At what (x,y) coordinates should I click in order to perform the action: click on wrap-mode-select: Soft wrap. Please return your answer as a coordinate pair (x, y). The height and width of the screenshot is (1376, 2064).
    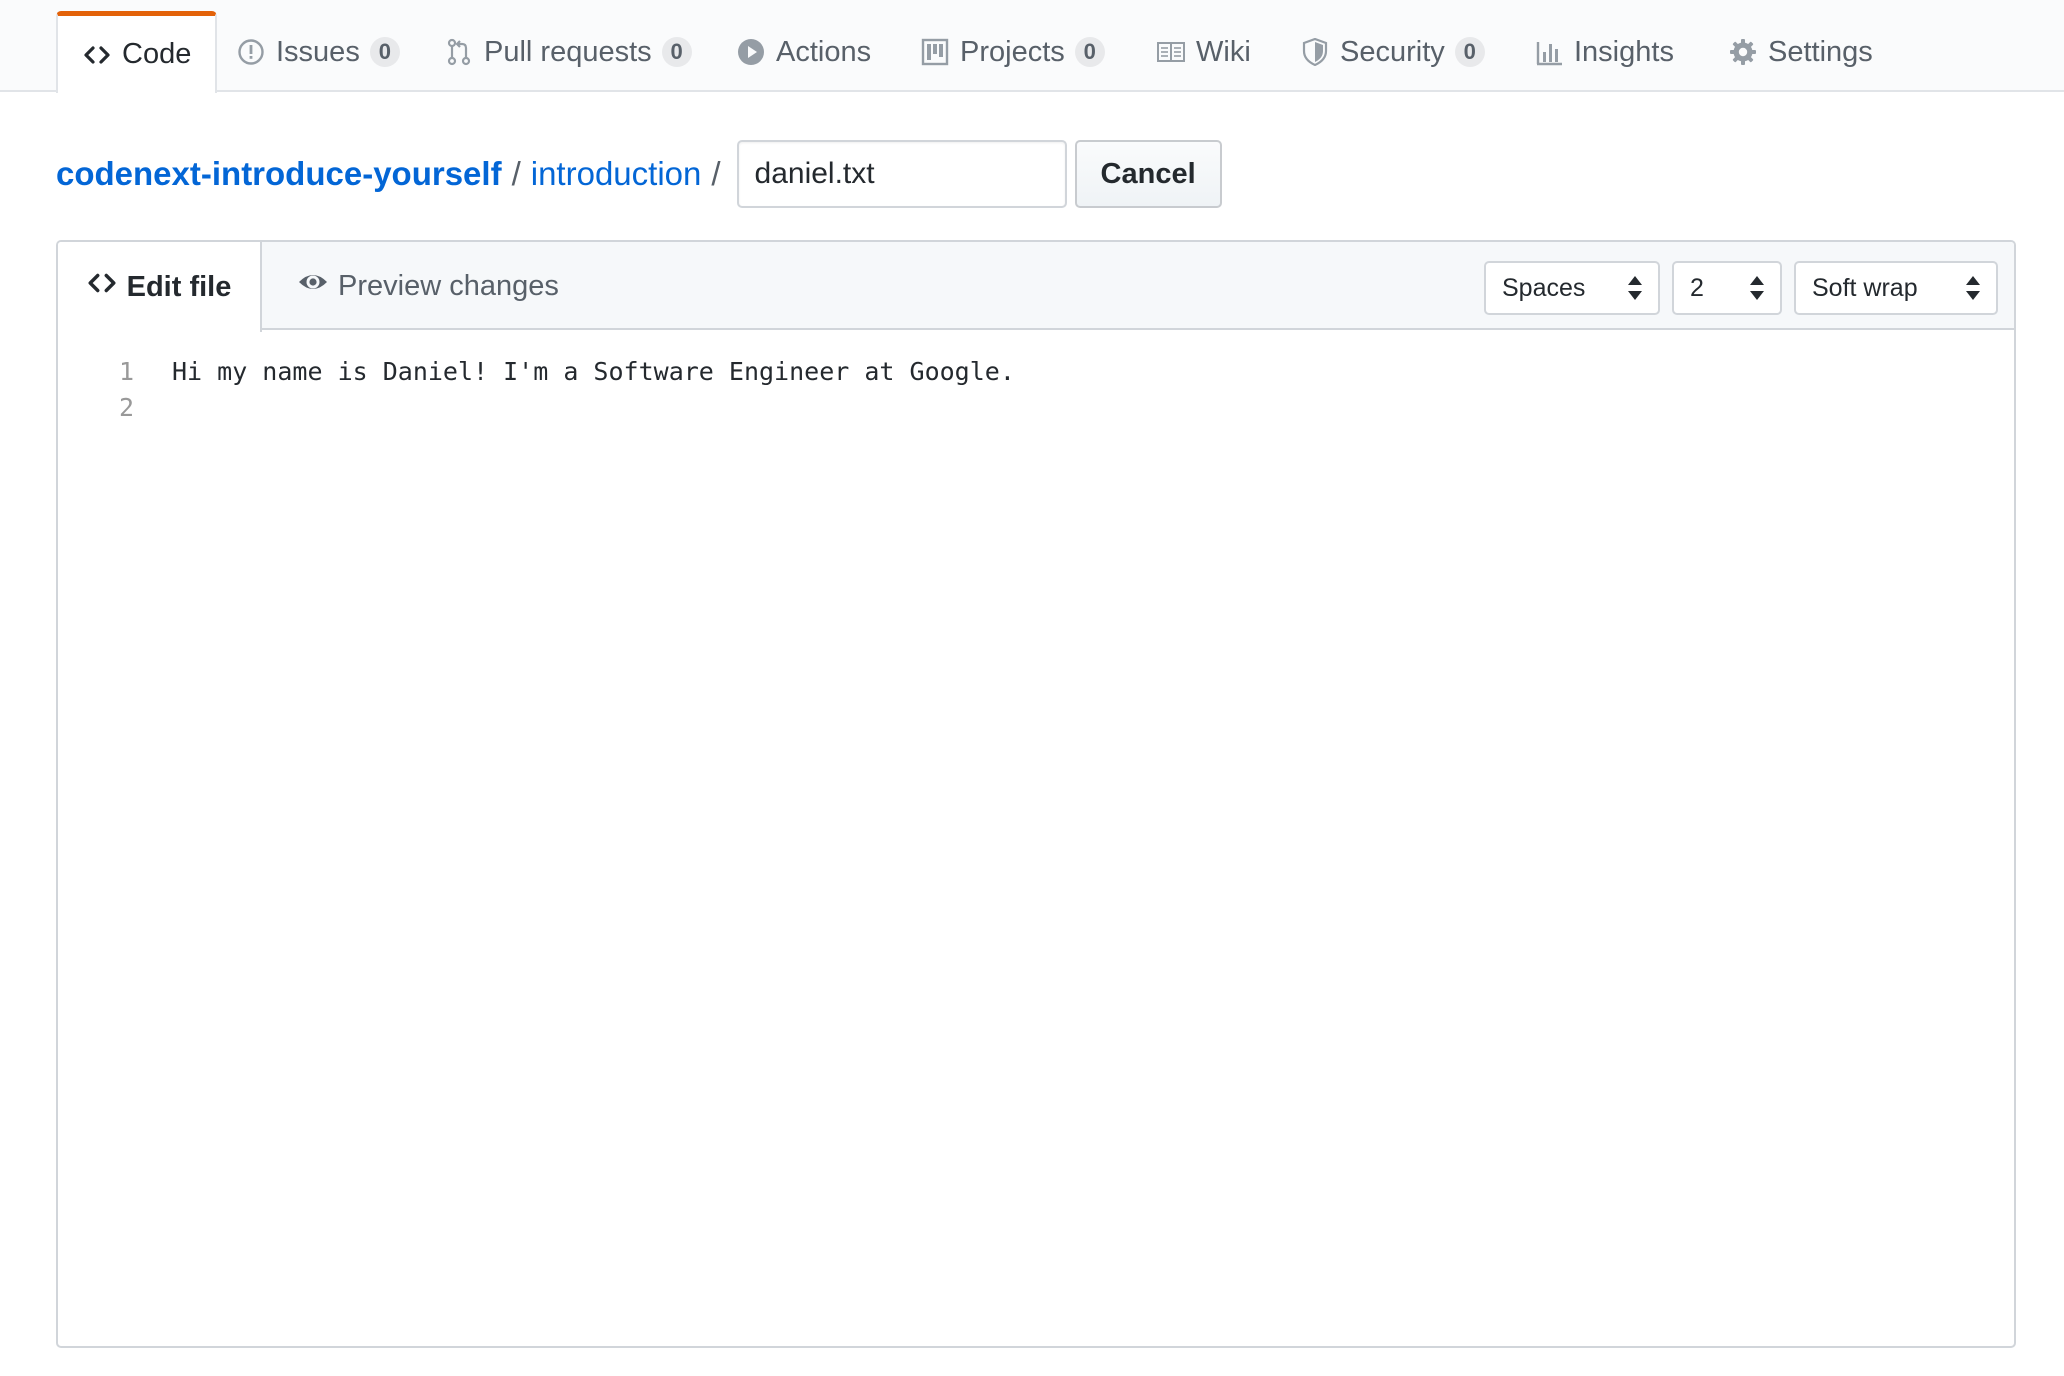
    Looking at the image, I should click on (1896, 288).